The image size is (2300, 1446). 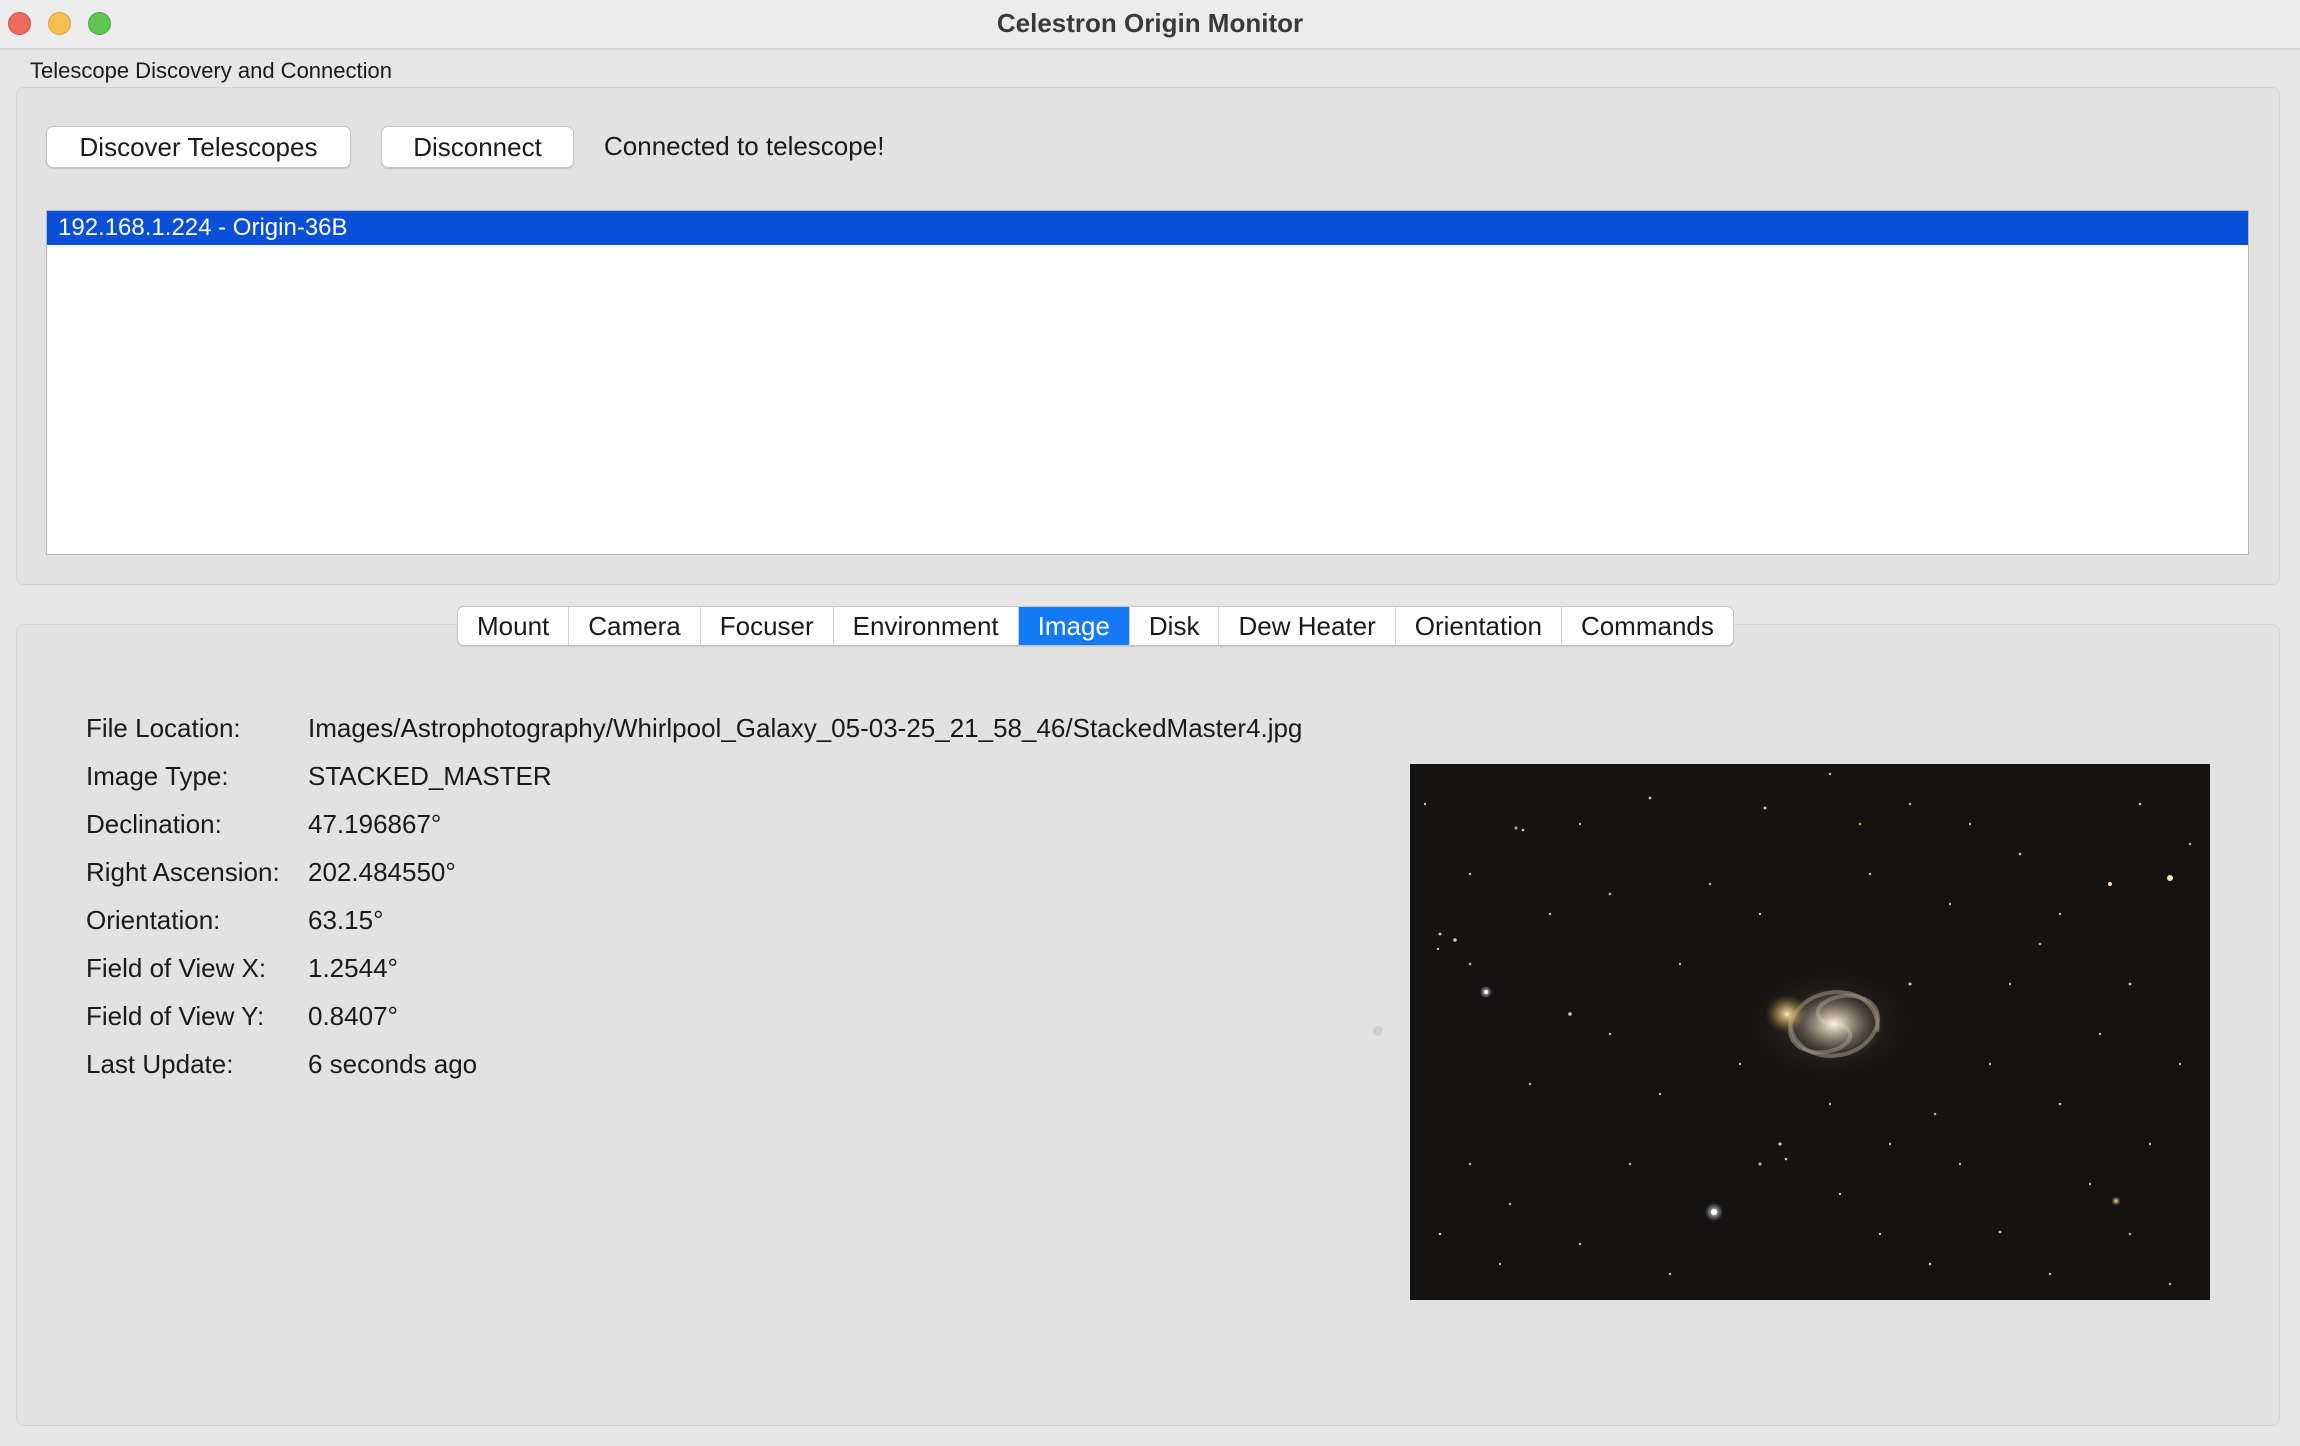 I want to click on info-label: Last Update:, so click(x=160, y=1063).